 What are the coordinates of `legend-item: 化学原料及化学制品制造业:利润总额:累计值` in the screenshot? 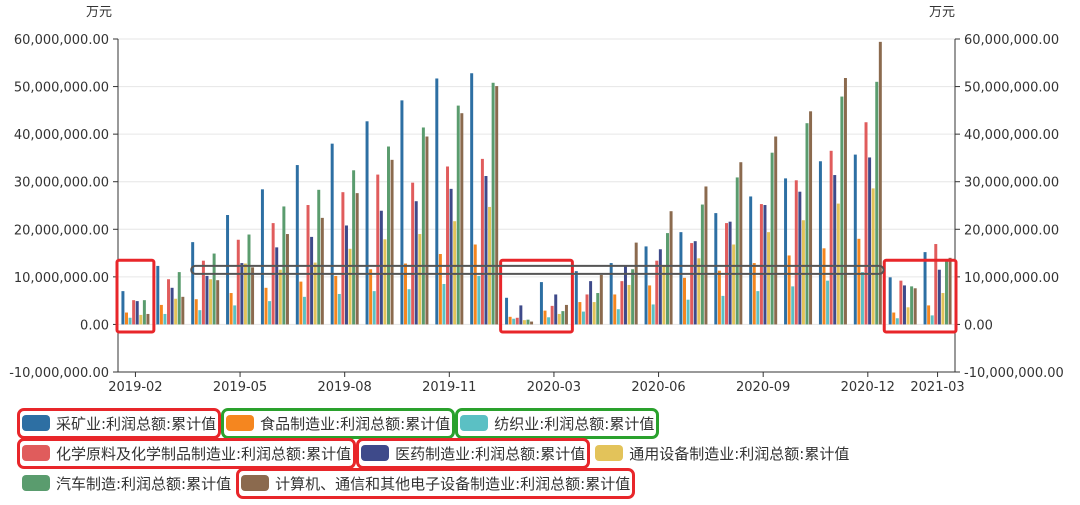 It's located at (186, 453).